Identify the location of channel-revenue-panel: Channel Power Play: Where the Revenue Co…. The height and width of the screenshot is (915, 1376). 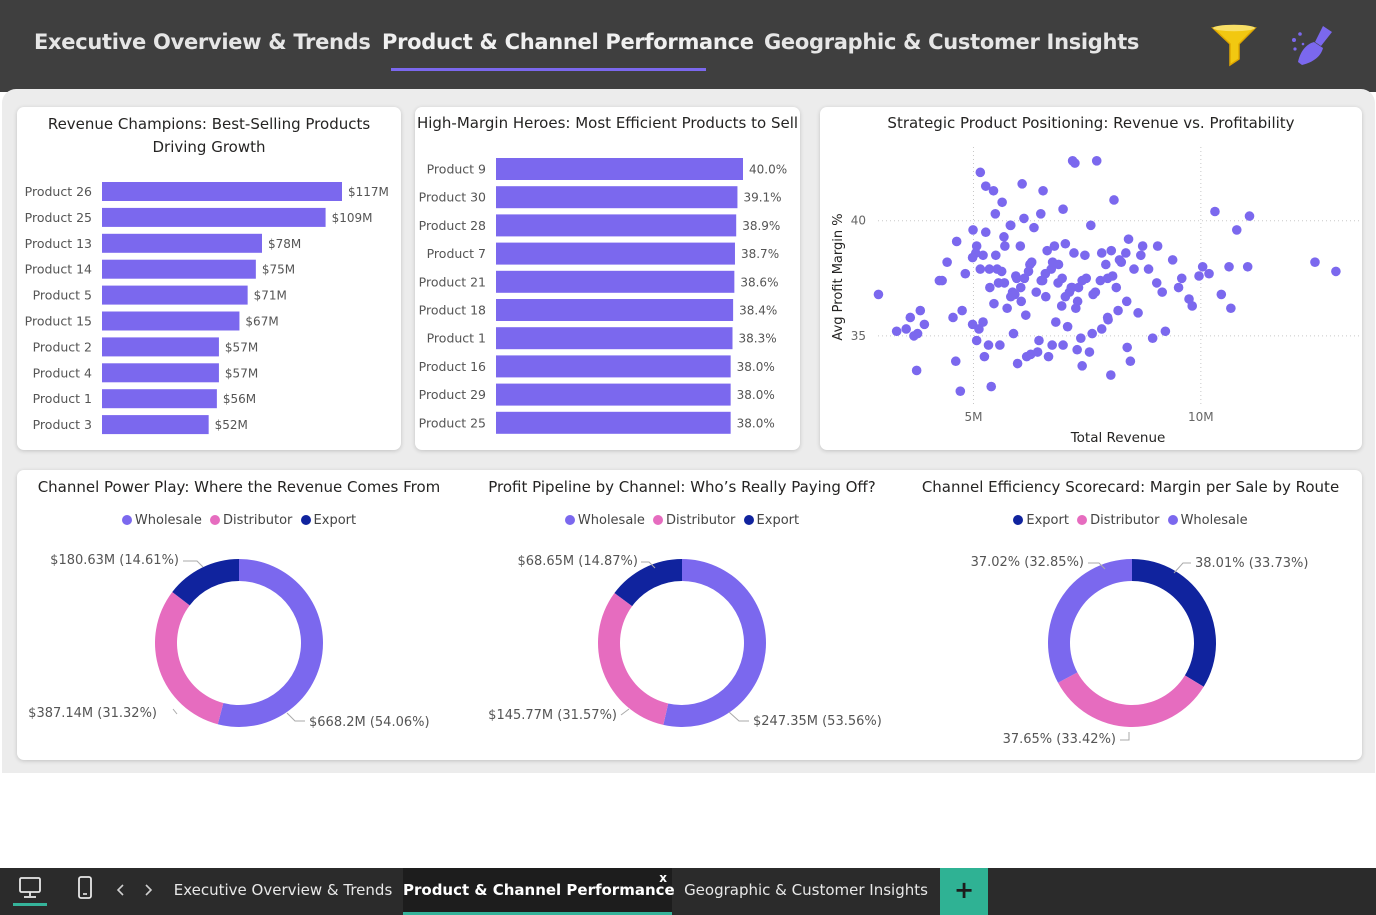
(239, 615).